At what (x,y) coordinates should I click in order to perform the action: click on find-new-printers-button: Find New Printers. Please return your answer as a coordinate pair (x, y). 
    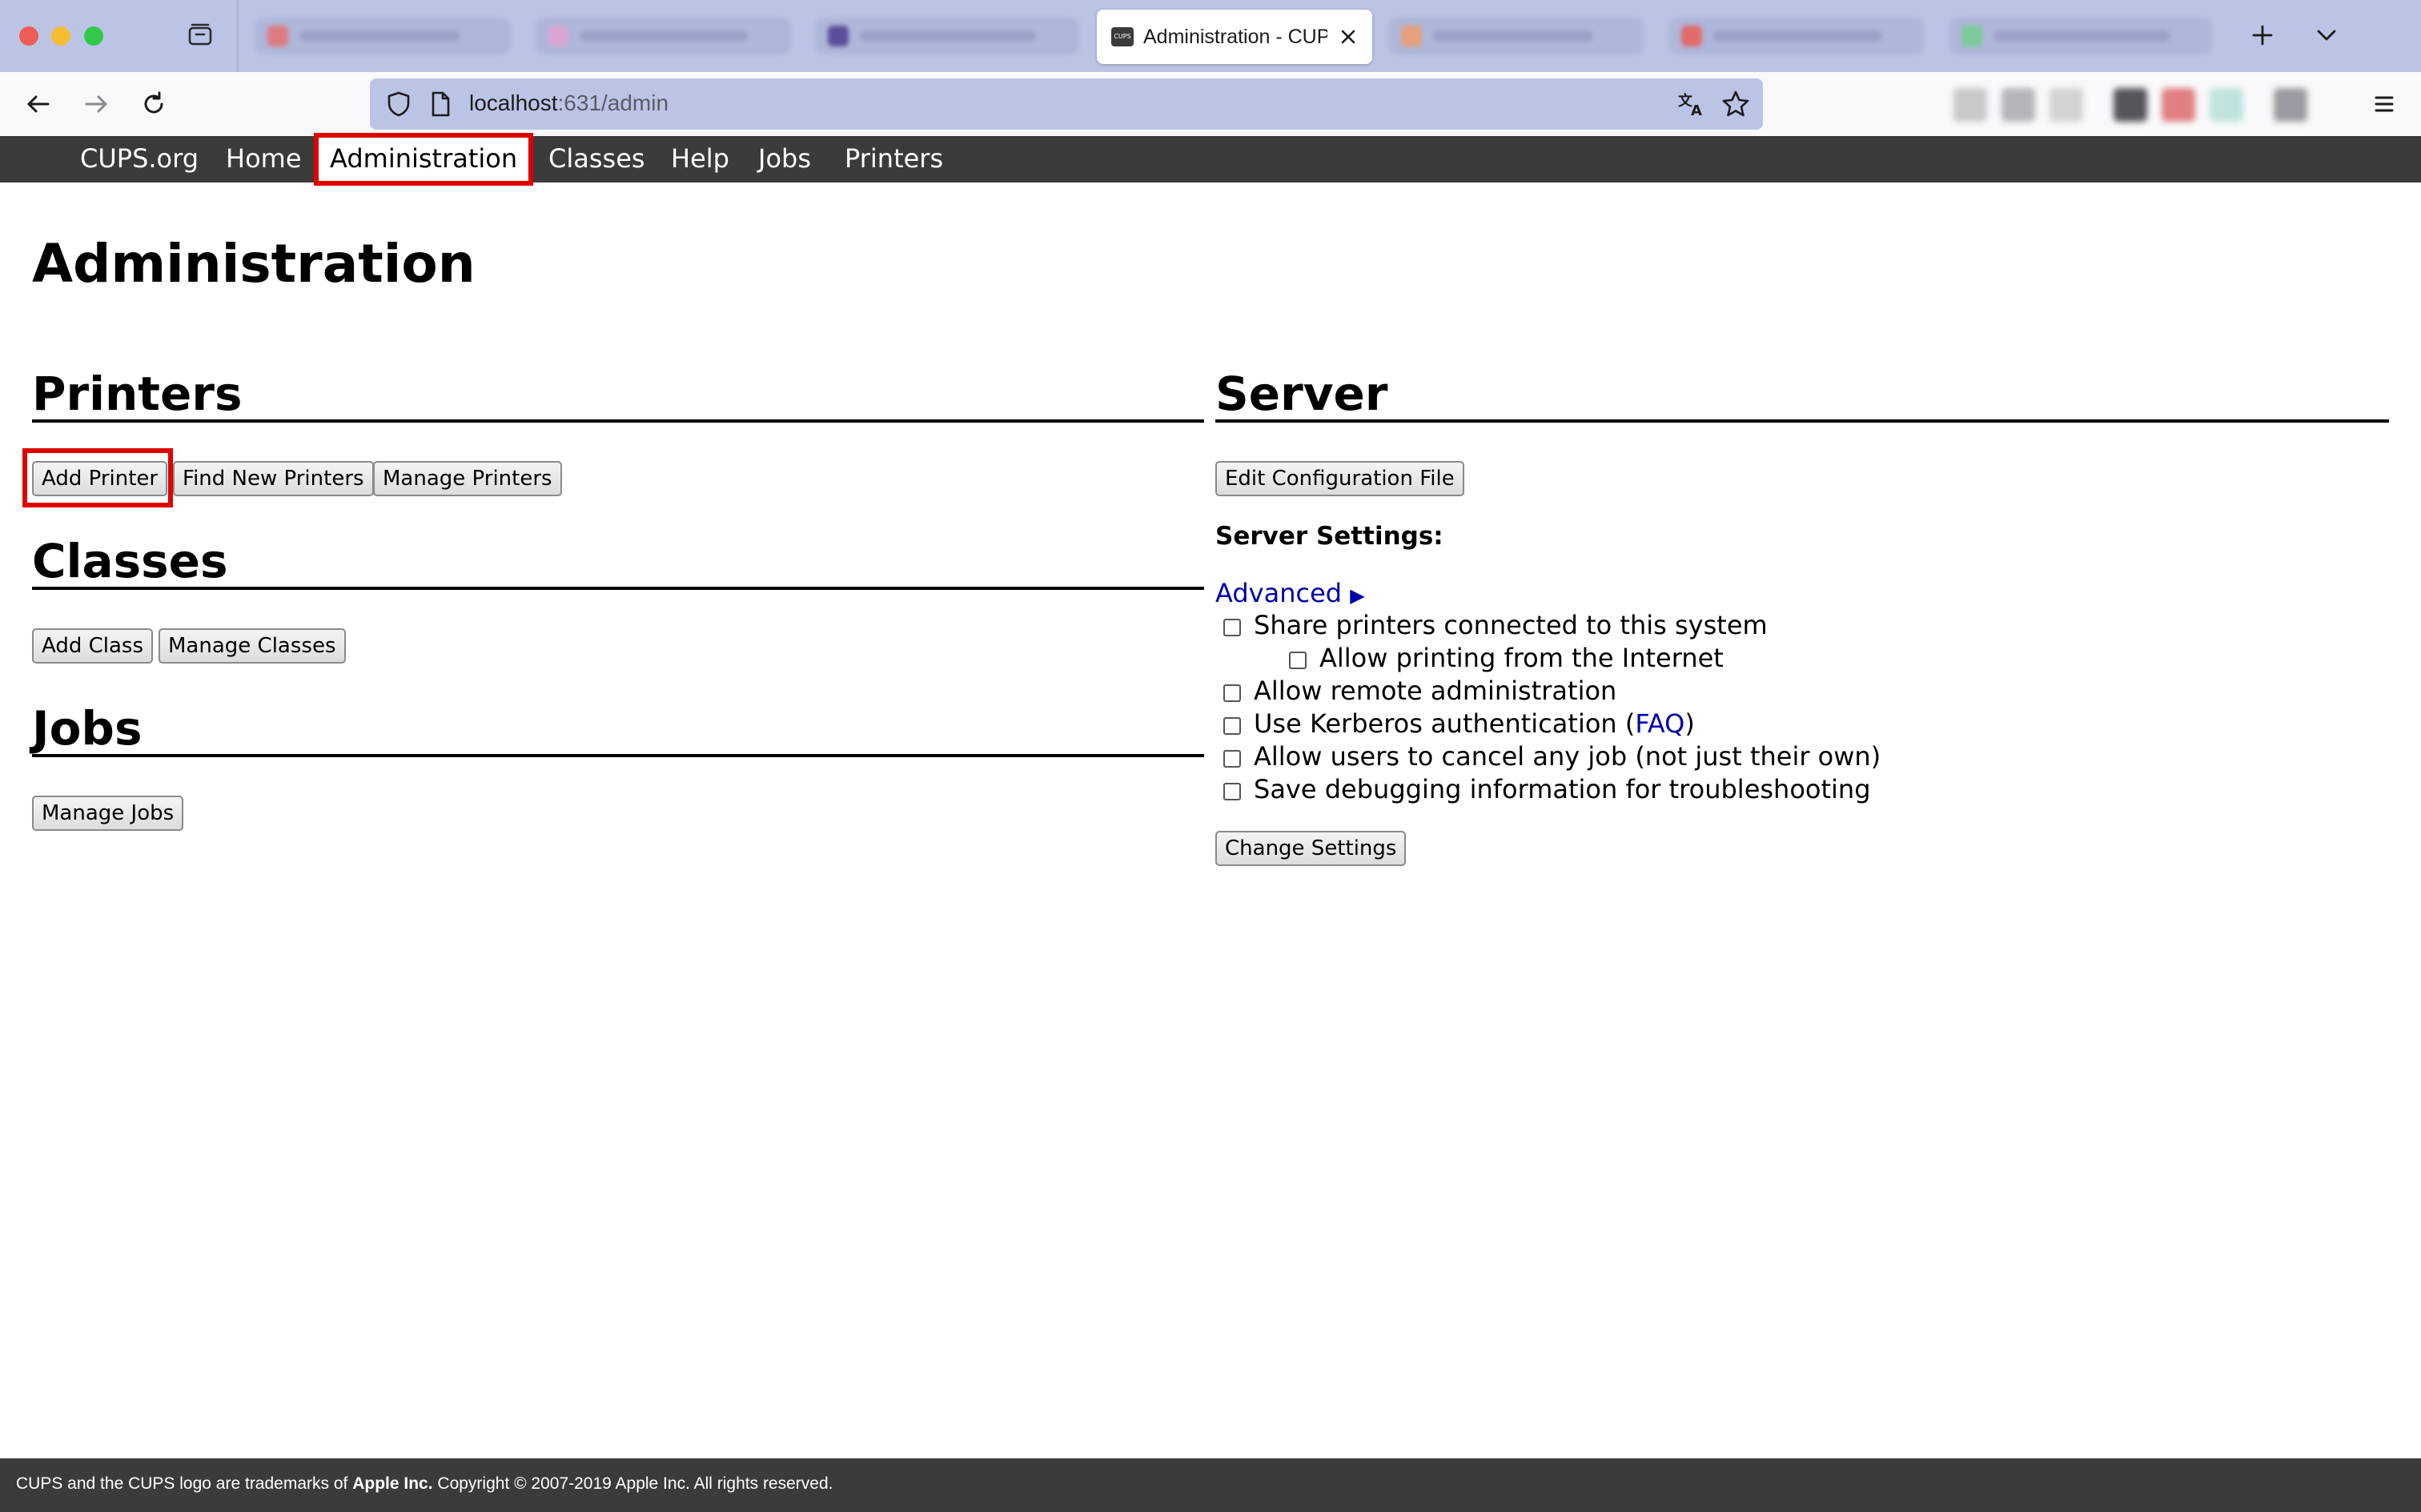
    Looking at the image, I should click on (273, 479).